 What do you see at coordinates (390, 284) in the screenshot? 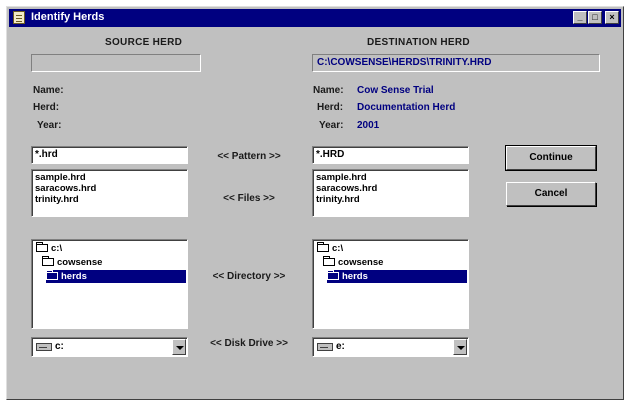
I see `destination-directory-tree: c:\ cowsense herds` at bounding box center [390, 284].